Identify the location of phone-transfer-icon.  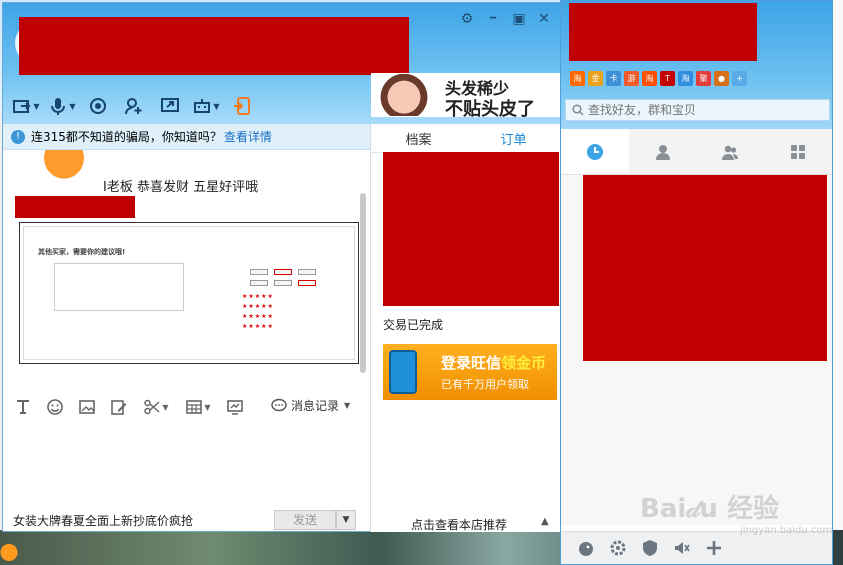
(242, 106).